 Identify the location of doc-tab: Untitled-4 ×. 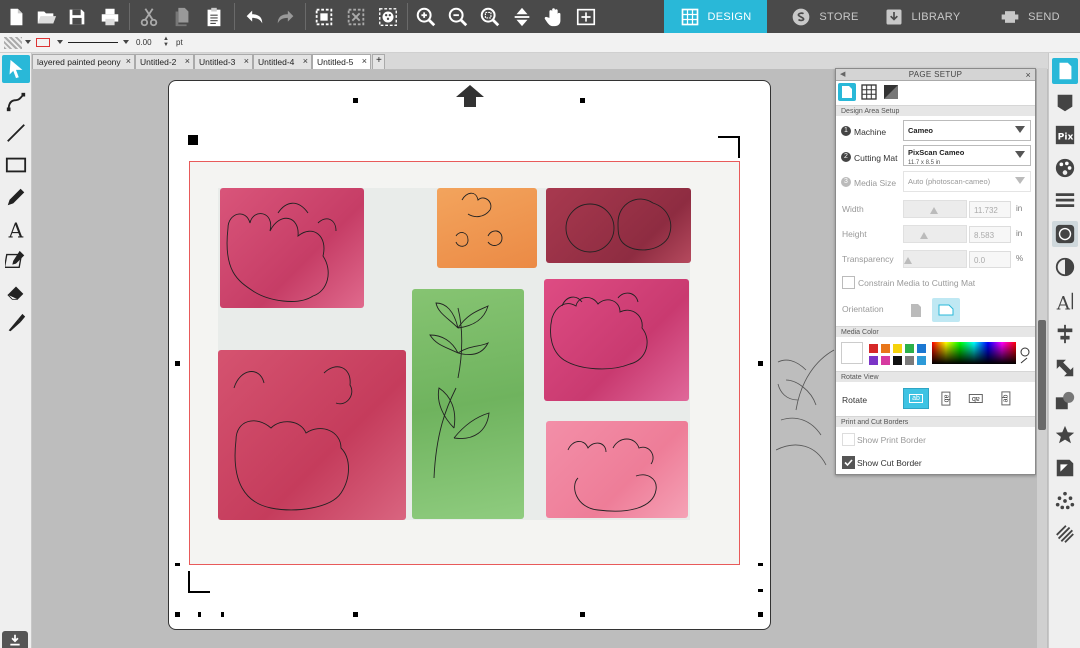
(282, 61).